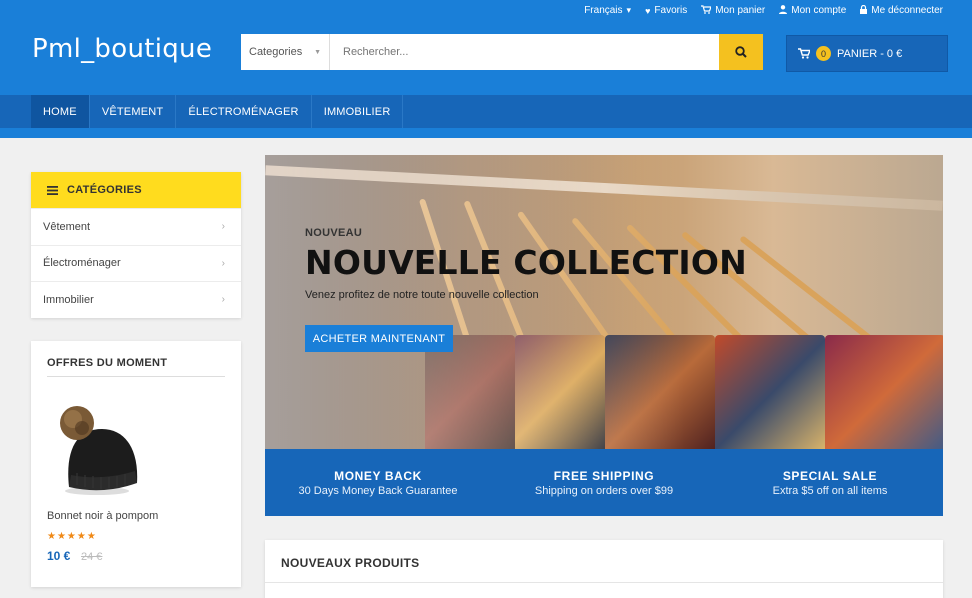  Describe the element at coordinates (67, 226) in the screenshot. I see `category-label: Vêtement` at that location.